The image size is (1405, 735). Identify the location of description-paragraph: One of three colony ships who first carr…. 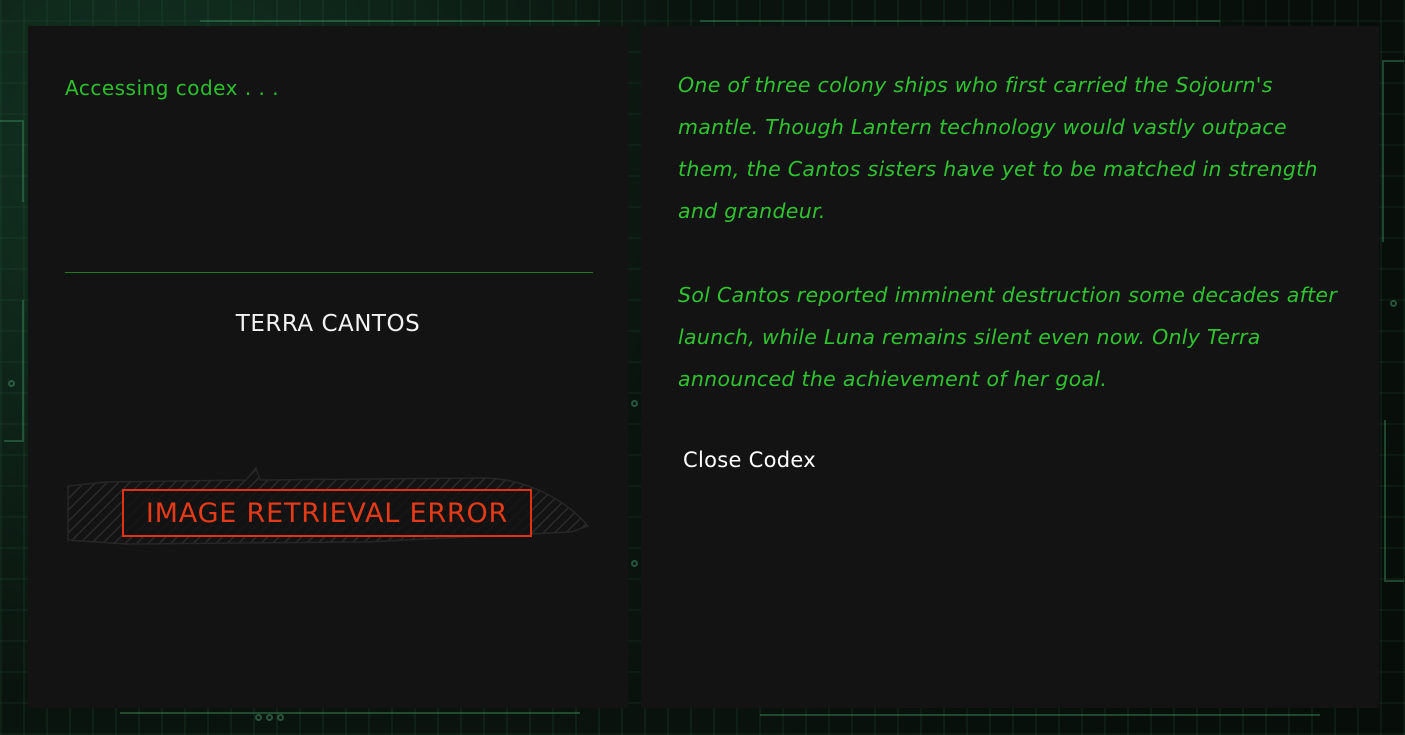
(998, 148).